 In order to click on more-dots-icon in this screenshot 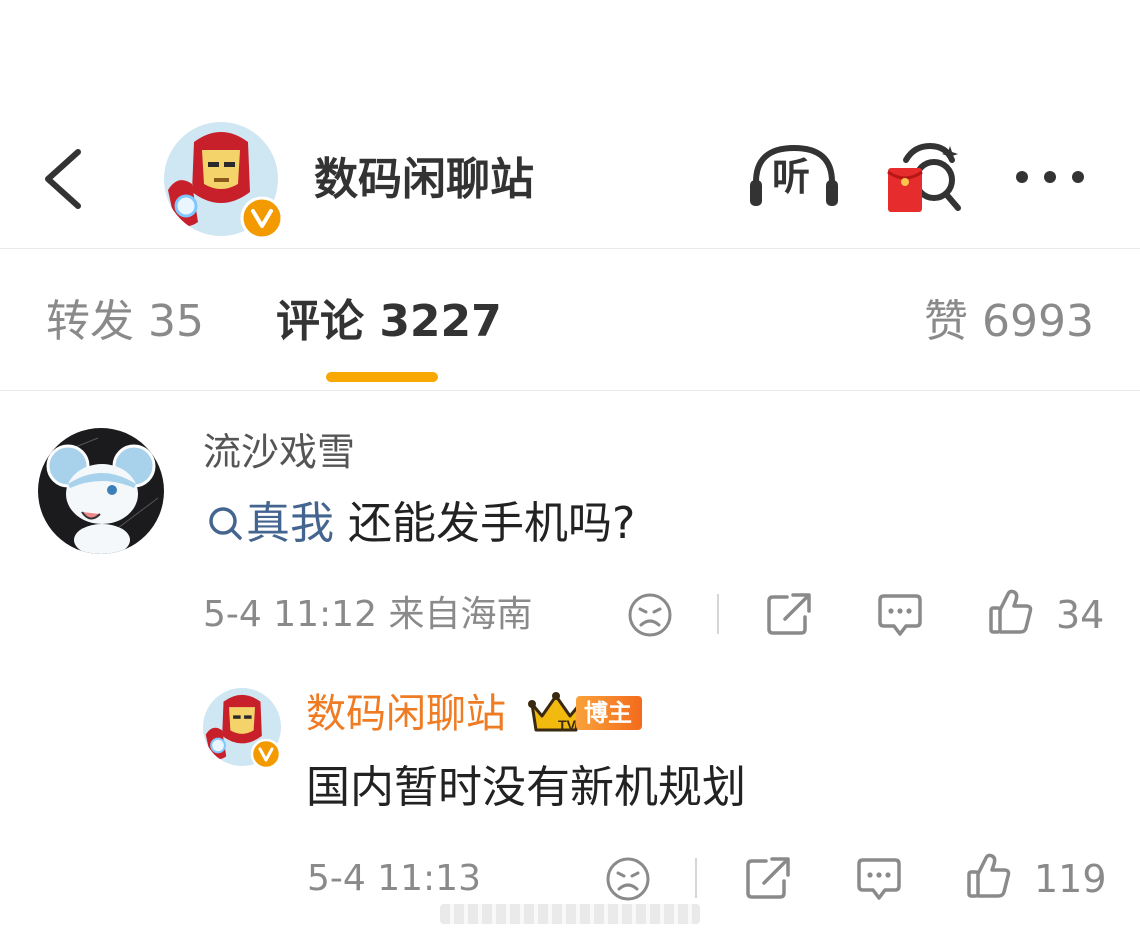, I will do `click(1050, 177)`.